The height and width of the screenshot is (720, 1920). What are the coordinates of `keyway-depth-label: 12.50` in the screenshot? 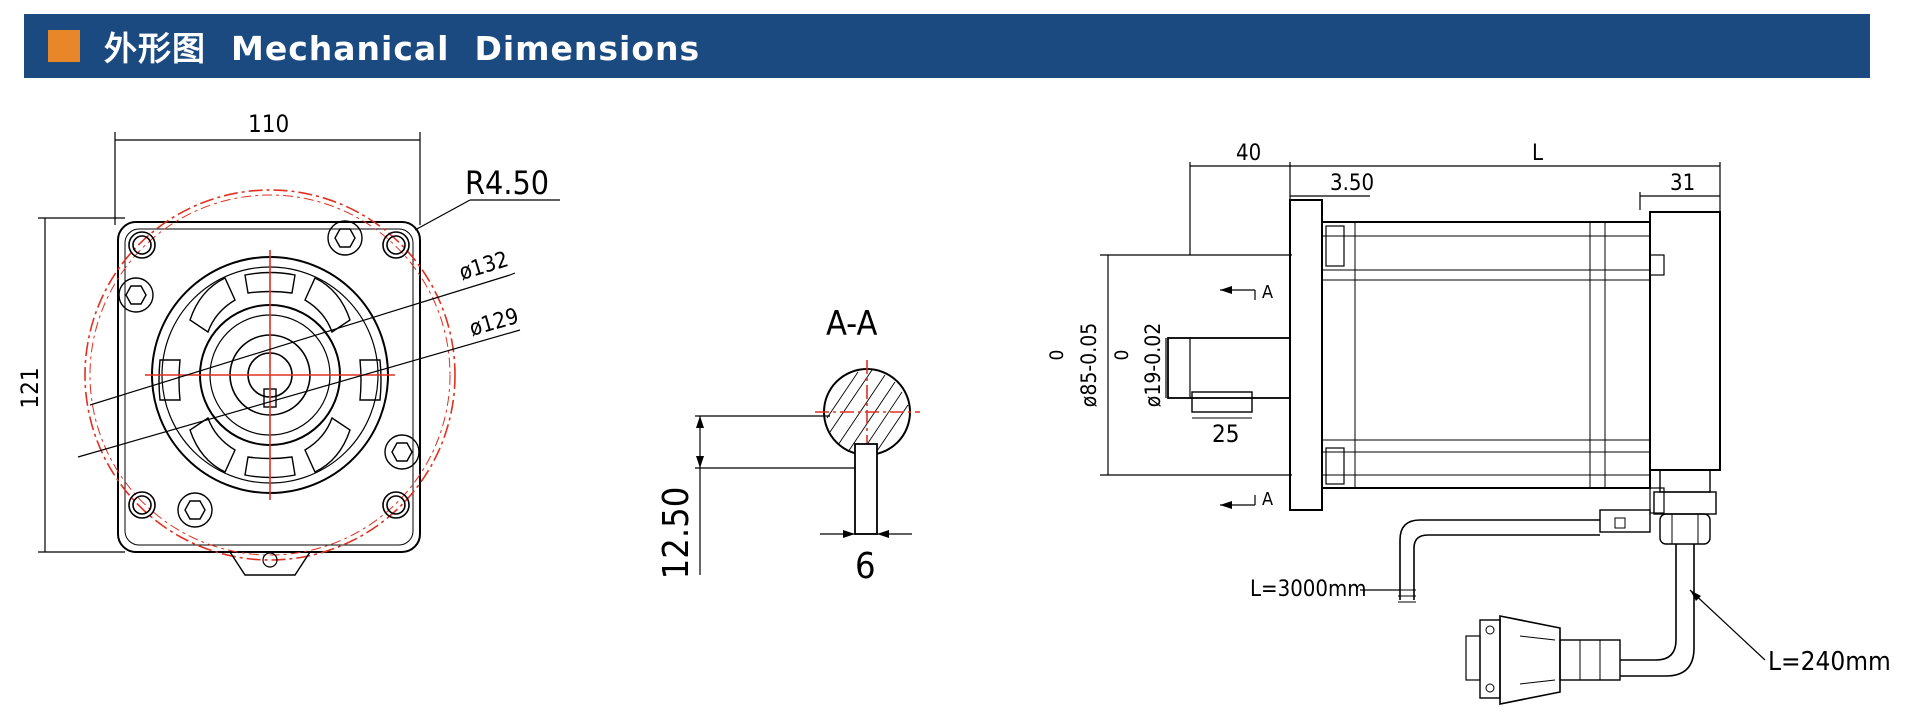 It's located at (676, 533).